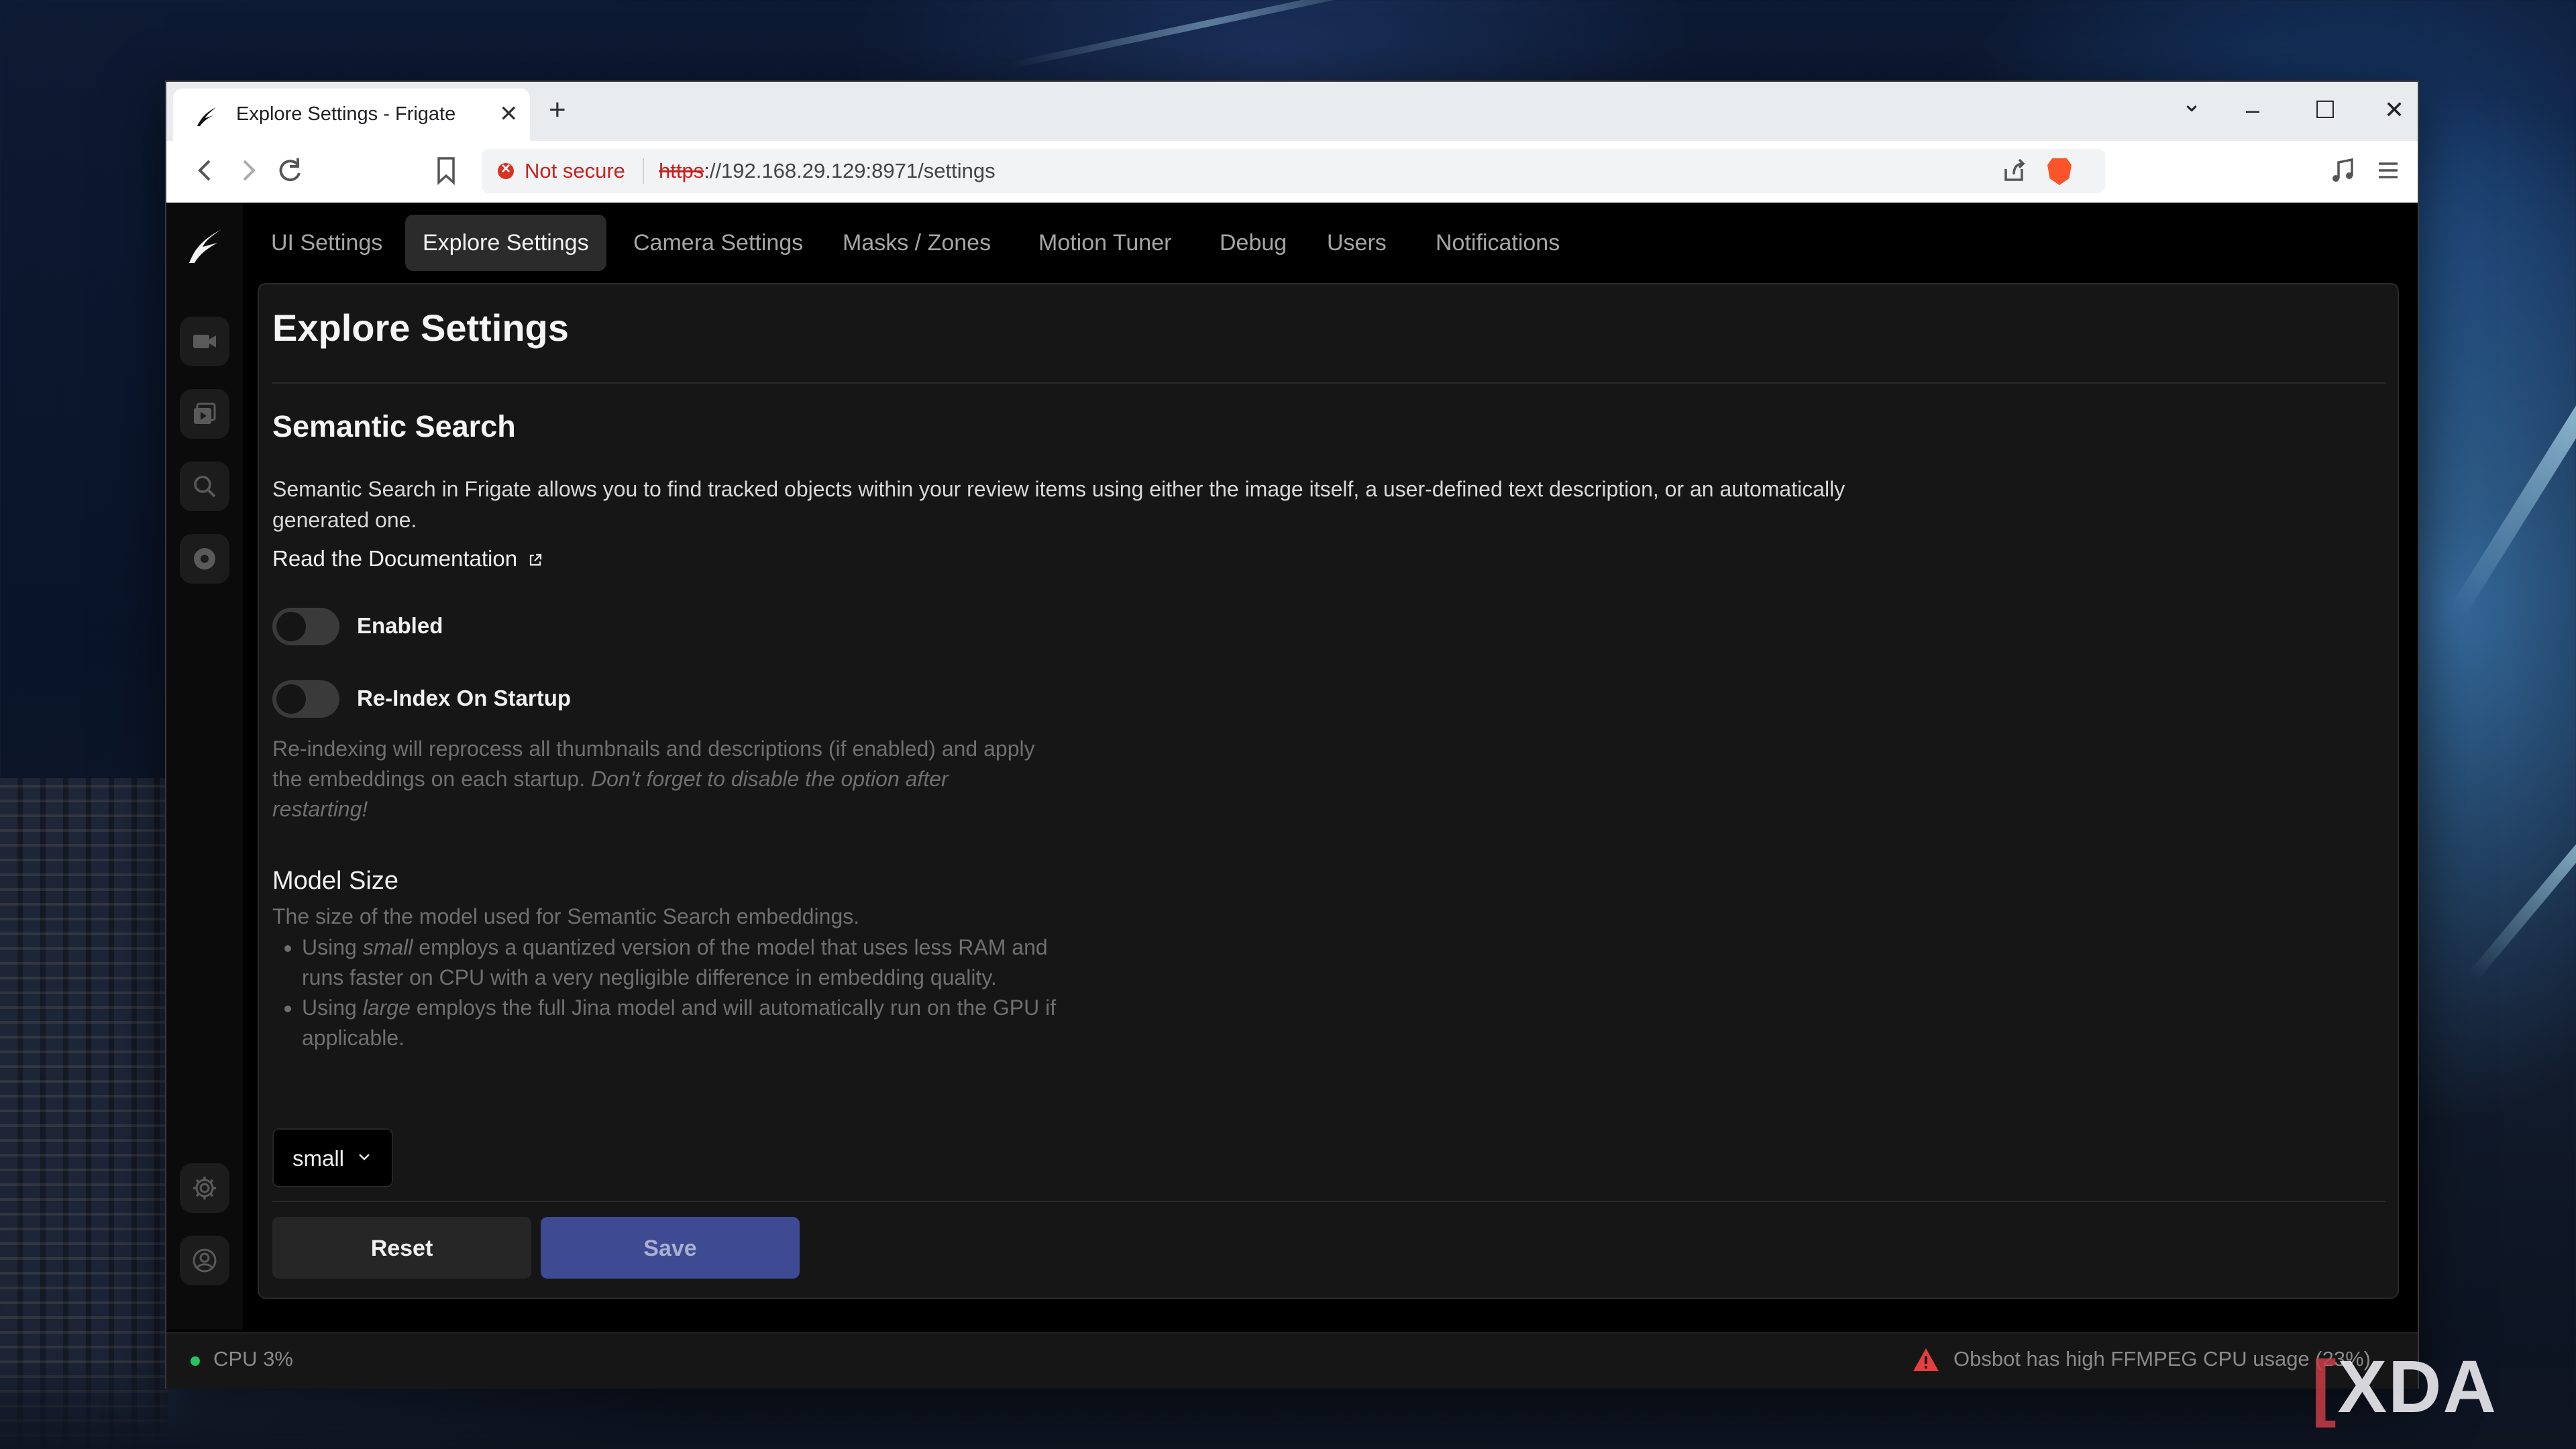 The width and height of the screenshot is (2576, 1449). Describe the element at coordinates (204, 766) in the screenshot. I see `sidebar` at that location.